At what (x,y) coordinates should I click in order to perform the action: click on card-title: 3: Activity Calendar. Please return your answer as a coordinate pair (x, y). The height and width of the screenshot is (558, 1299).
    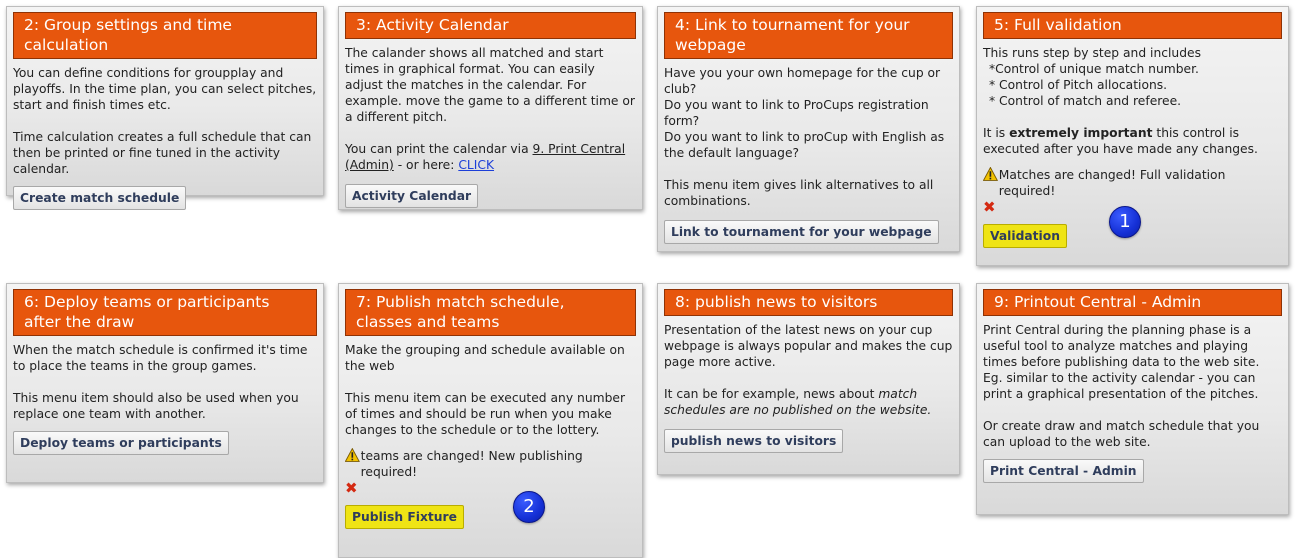
    Looking at the image, I should click on (490, 25).